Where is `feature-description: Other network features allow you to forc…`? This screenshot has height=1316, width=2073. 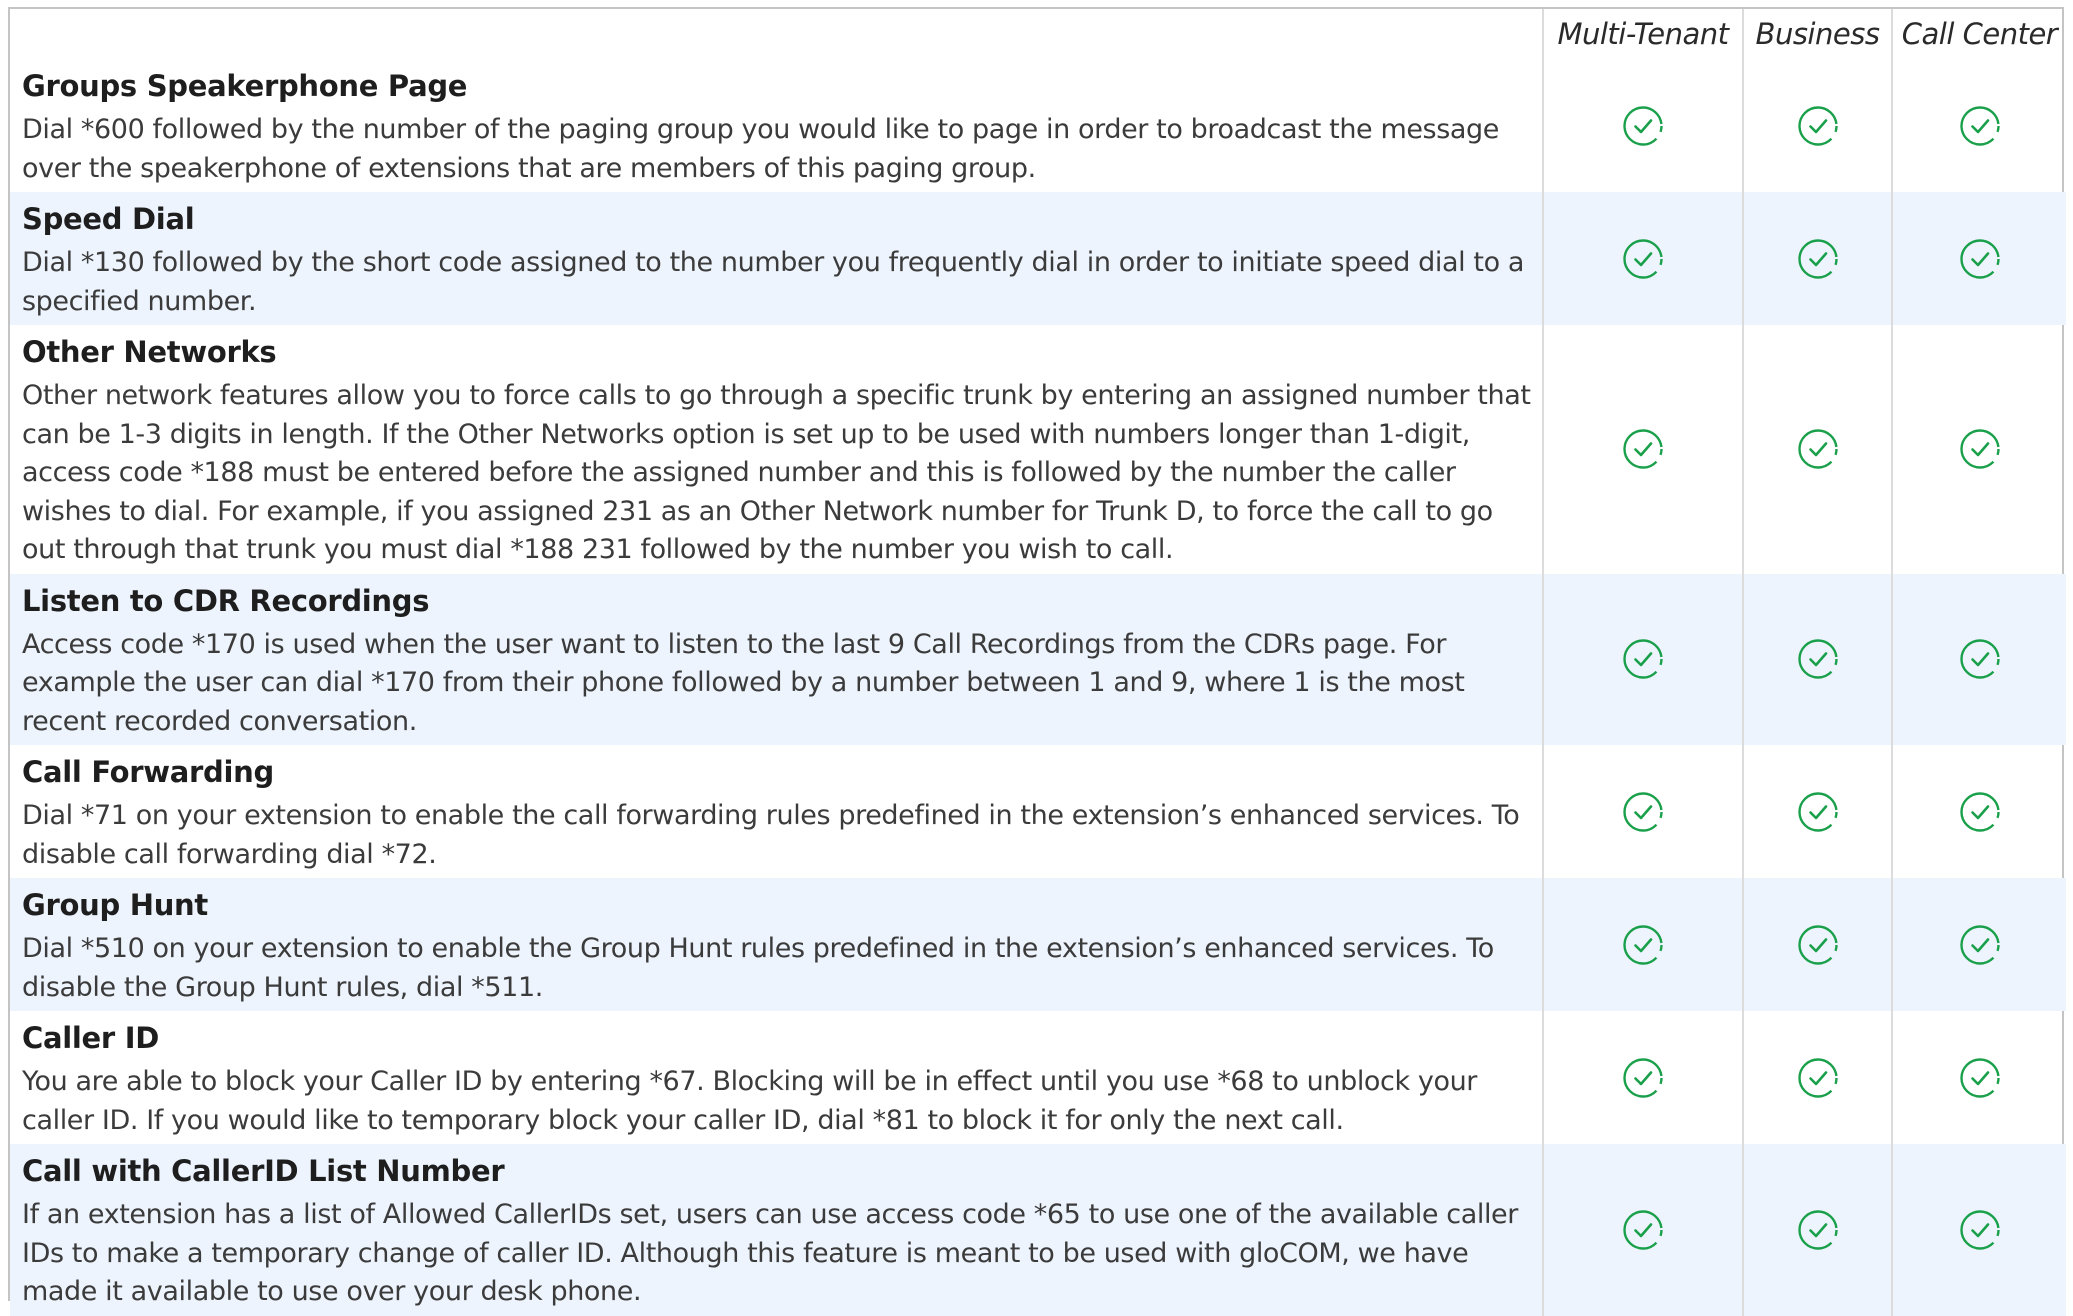 feature-description: Other network features allow you to forc… is located at coordinates (776, 472).